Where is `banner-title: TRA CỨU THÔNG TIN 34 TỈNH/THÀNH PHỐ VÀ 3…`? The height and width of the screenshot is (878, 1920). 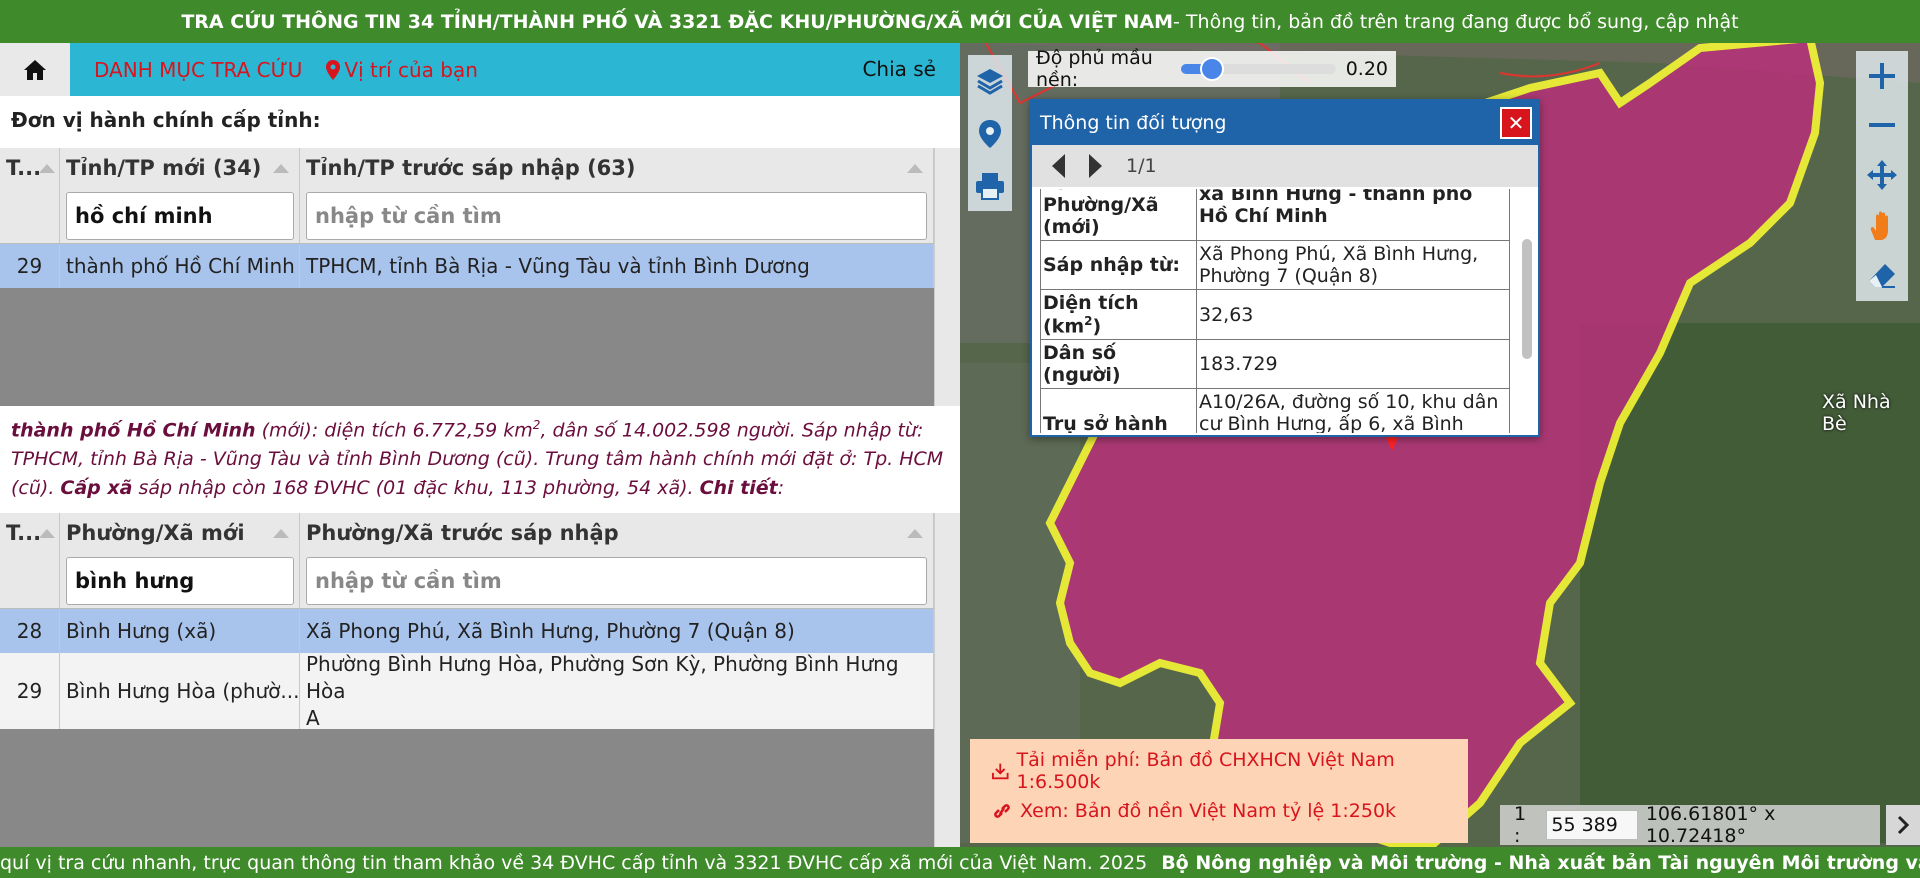
banner-title: TRA CỨU THÔNG TIN 34 TỈNH/THÀNH PHỐ VÀ 3… is located at coordinates (677, 21).